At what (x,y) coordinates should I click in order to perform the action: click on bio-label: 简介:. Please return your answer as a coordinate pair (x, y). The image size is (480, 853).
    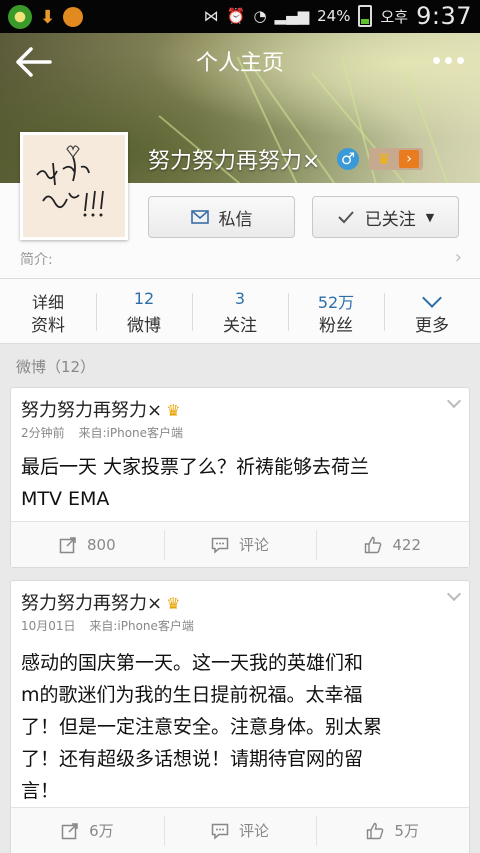
    Looking at the image, I should click on (36, 259).